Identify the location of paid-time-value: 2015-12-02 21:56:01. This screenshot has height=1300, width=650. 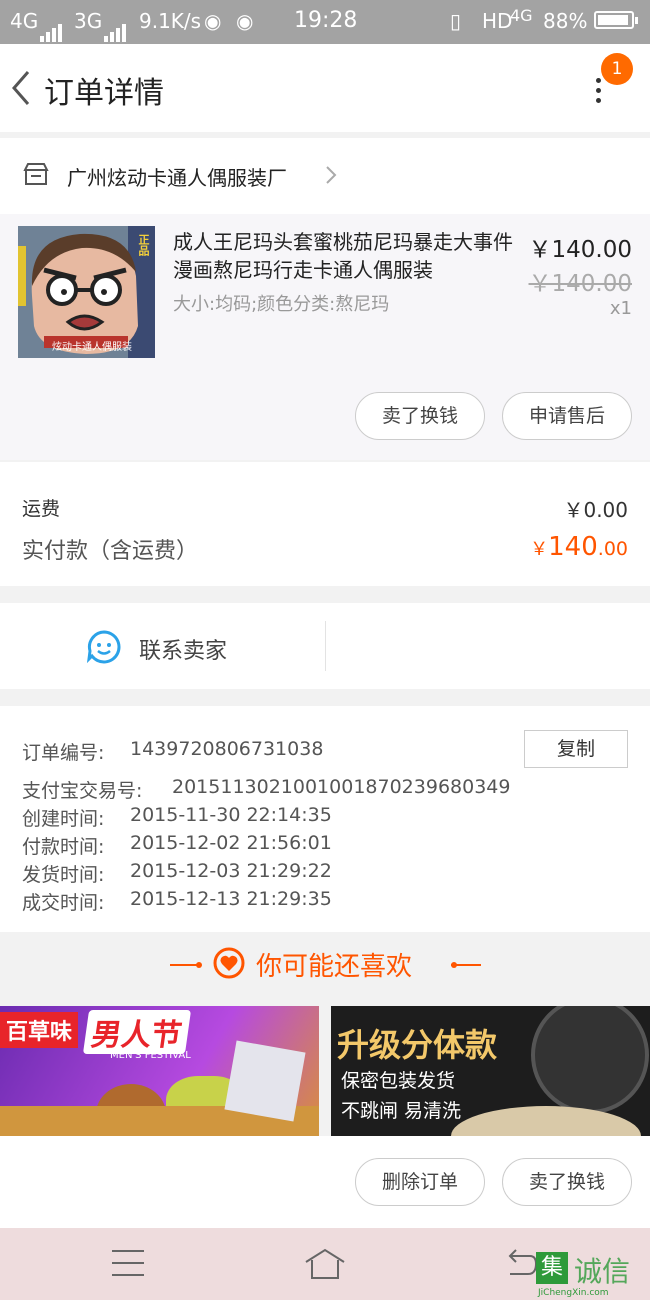
(231, 843).